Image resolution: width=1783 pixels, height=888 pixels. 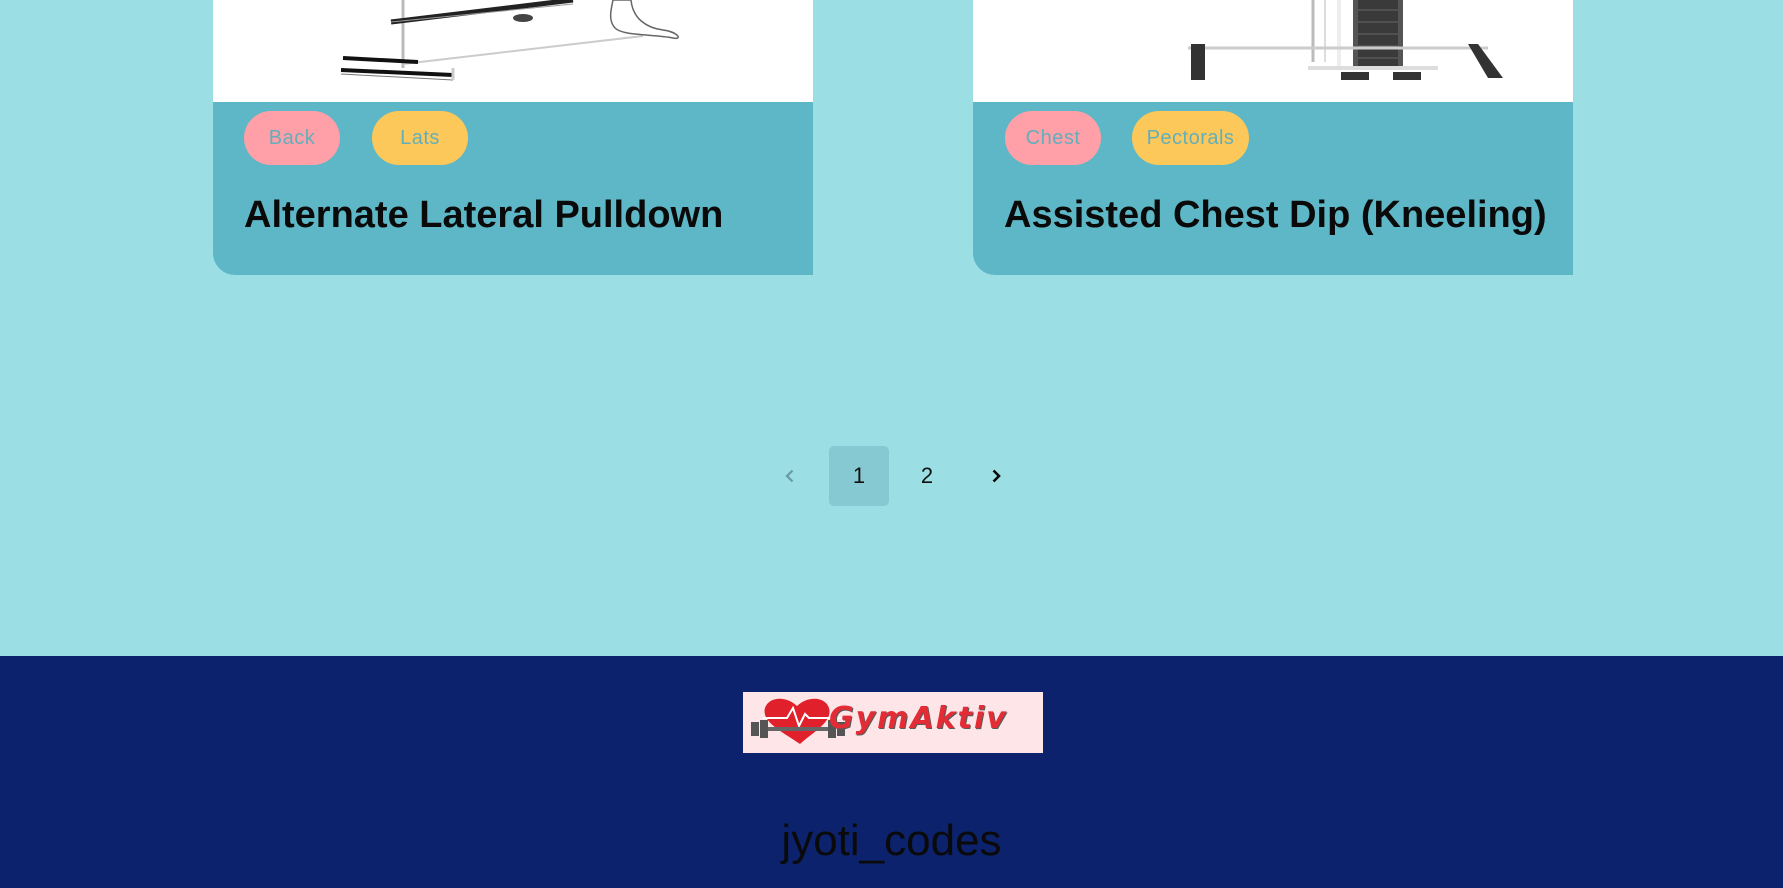 What do you see at coordinates (420, 138) in the screenshot?
I see `tag-target-muscle: Lats` at bounding box center [420, 138].